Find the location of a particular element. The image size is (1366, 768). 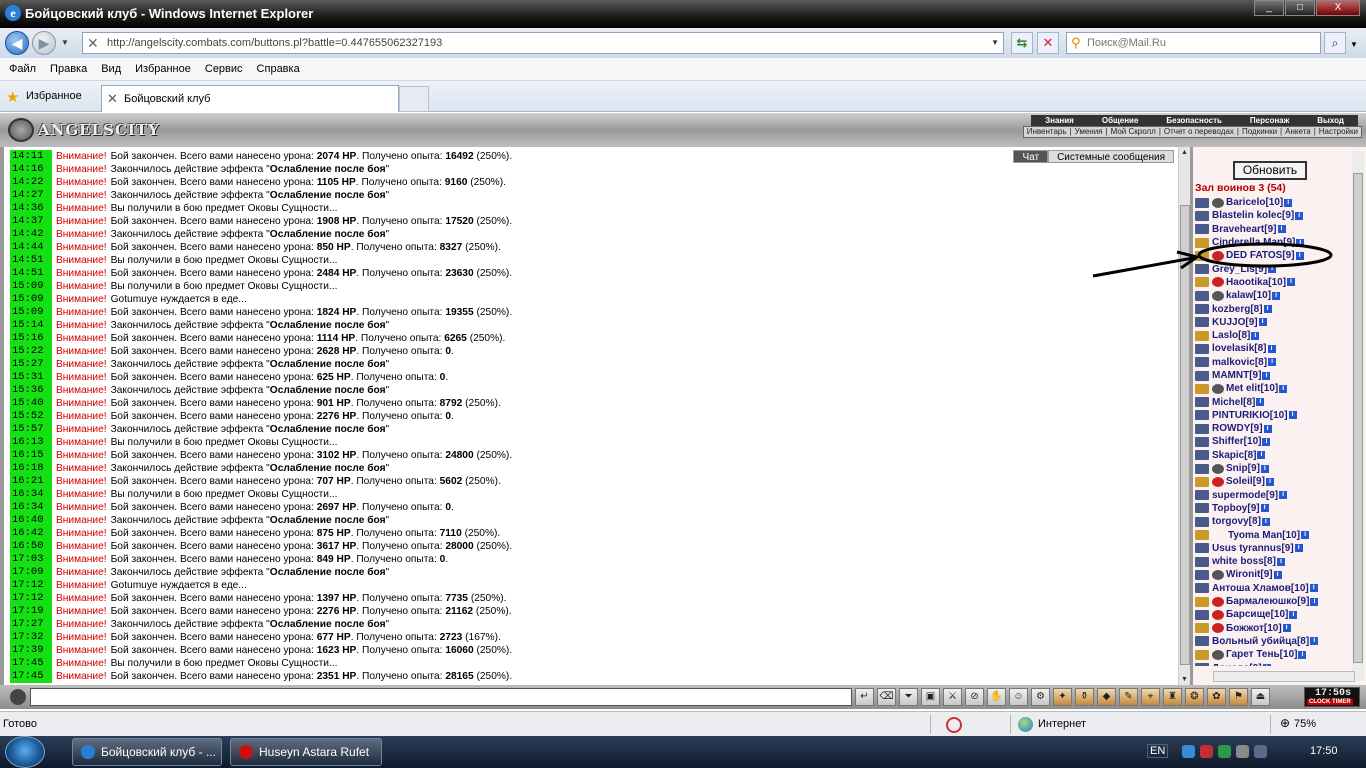

flag-icon: ⚑ is located at coordinates (1238, 697).